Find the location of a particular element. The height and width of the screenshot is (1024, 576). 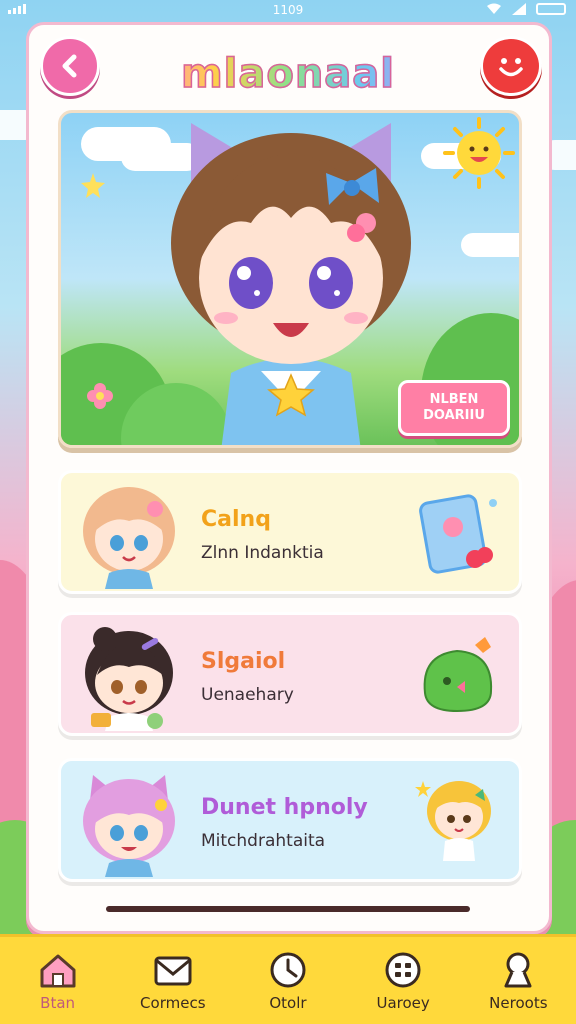

hero-badge-button: NLBEN DOARIIU is located at coordinates (454, 408).